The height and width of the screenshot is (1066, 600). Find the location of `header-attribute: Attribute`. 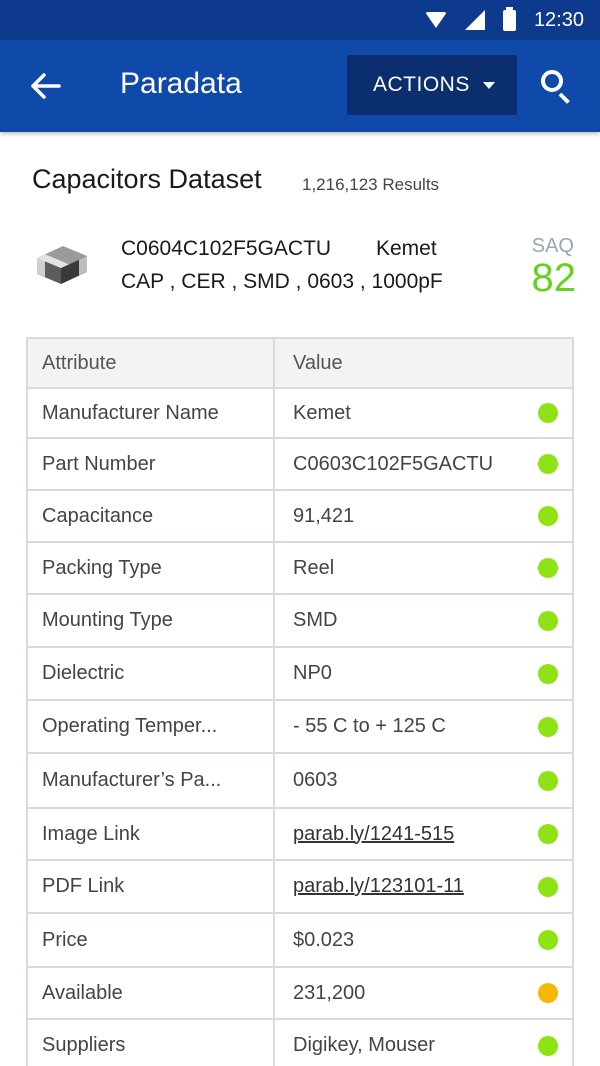

header-attribute: Attribute is located at coordinates (151, 363).